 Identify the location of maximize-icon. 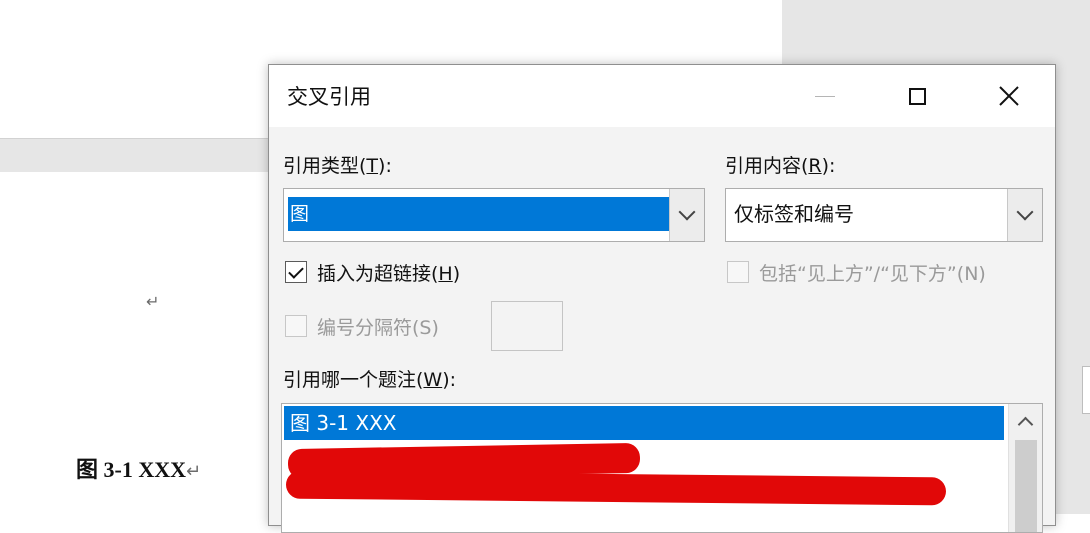
(917, 96).